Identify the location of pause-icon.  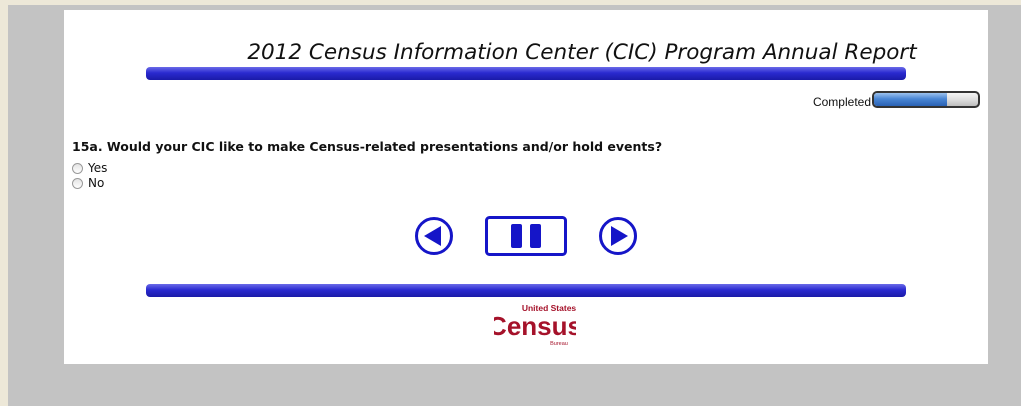
(526, 236).